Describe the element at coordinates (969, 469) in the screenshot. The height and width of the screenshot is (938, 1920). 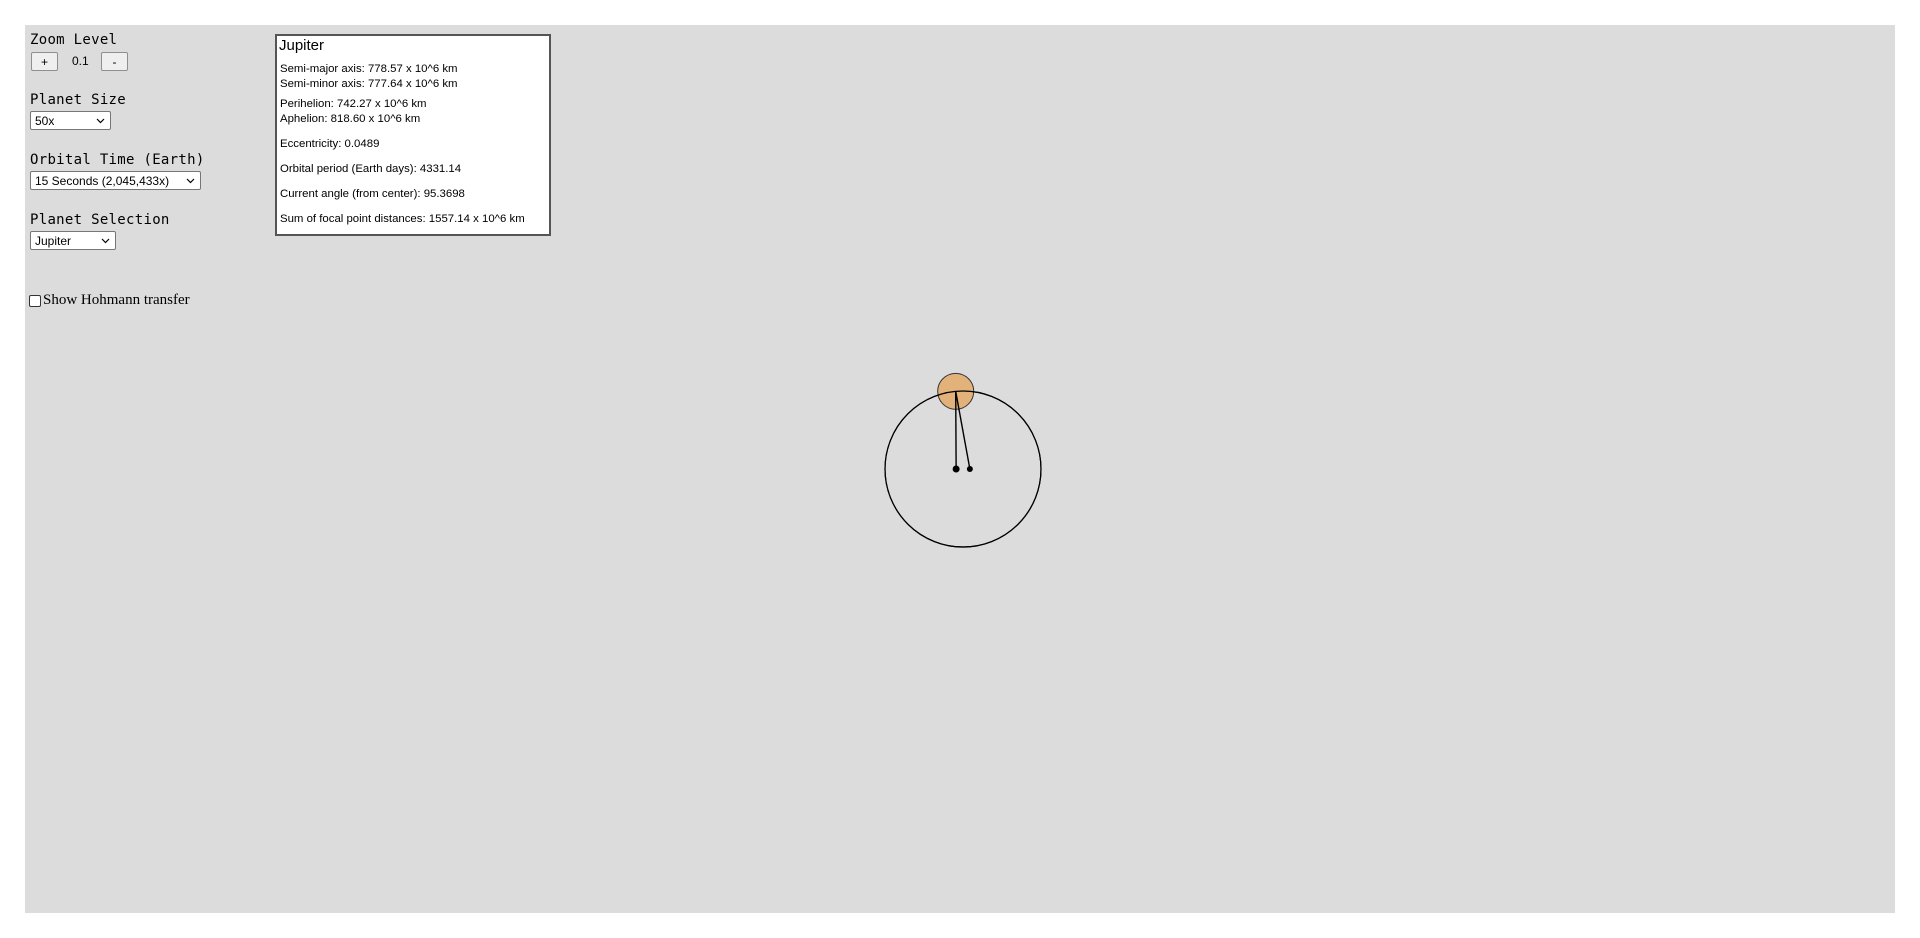
I see `empty-focus-point` at that location.